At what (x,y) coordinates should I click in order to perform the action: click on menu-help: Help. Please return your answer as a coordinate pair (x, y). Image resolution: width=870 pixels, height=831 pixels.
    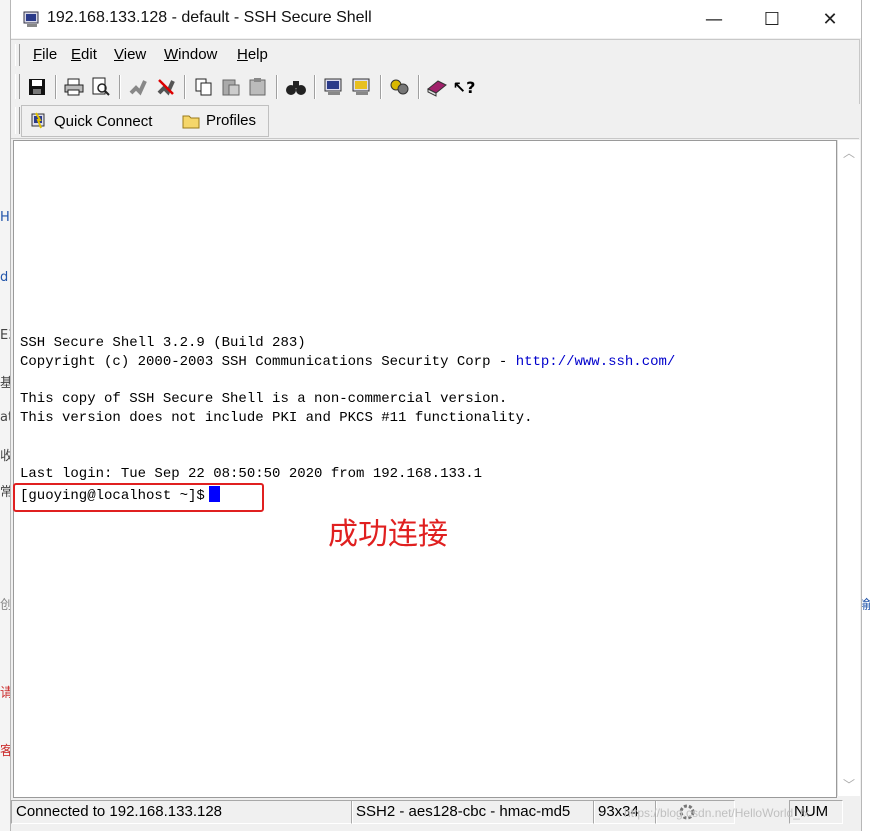
    Looking at the image, I should click on (252, 54).